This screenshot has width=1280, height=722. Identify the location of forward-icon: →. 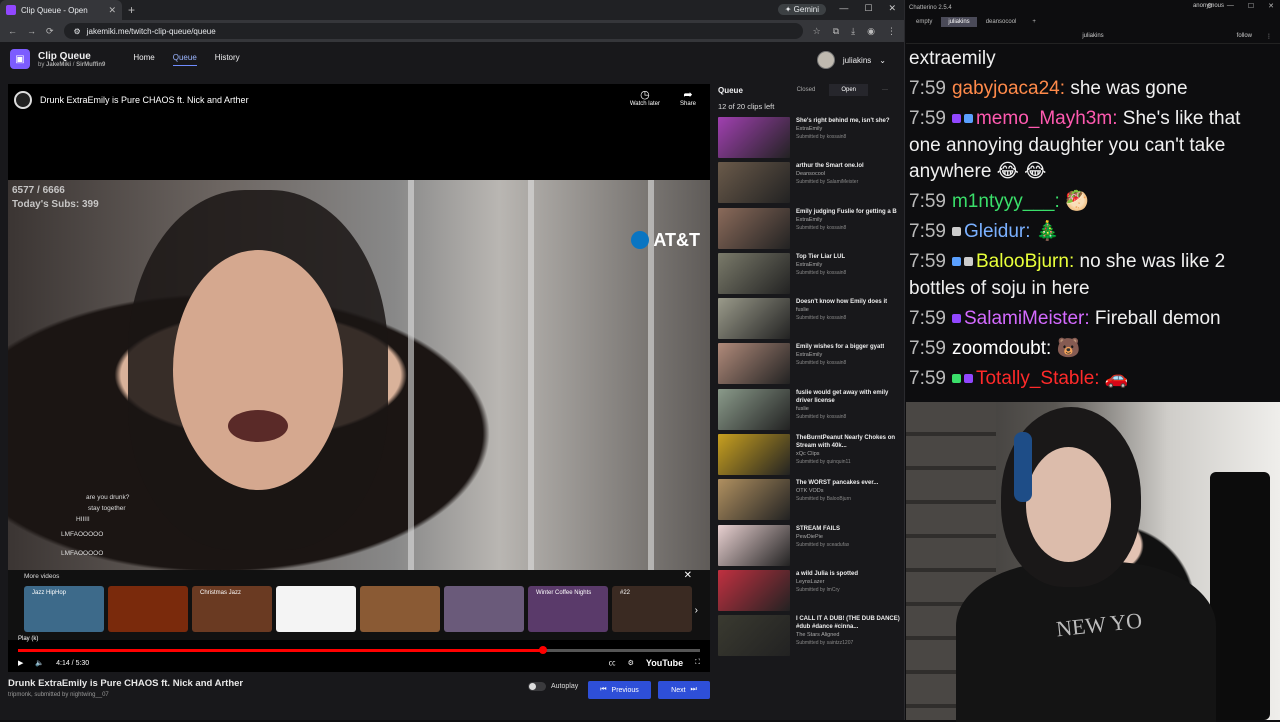
(31, 31).